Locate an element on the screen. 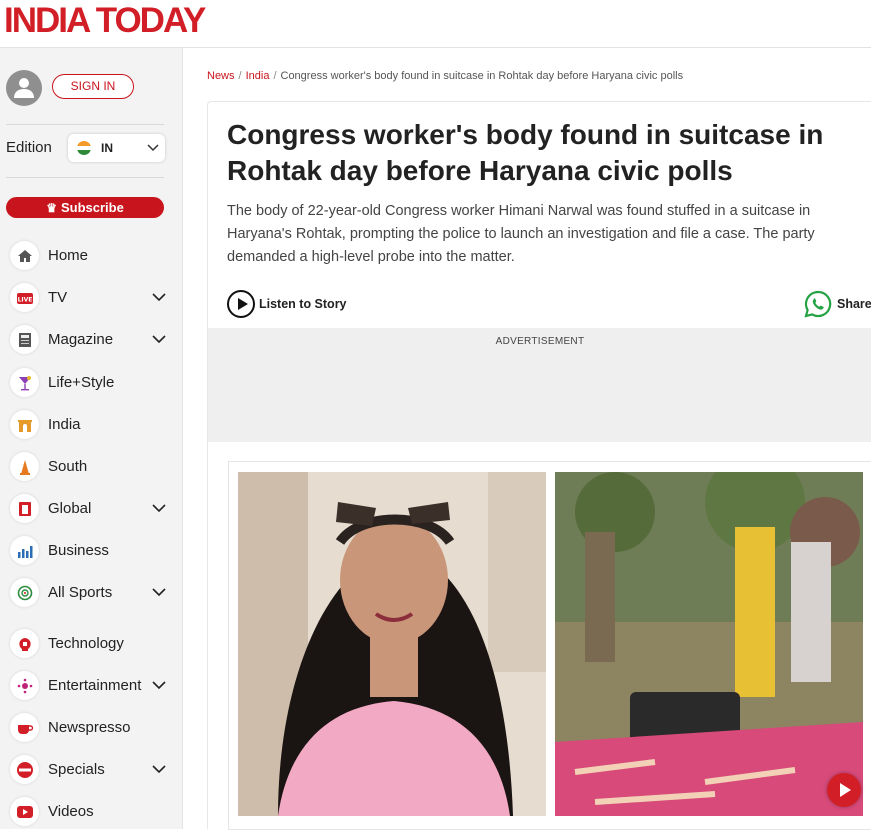  sidebar-item-label: Global is located at coordinates (70, 508).